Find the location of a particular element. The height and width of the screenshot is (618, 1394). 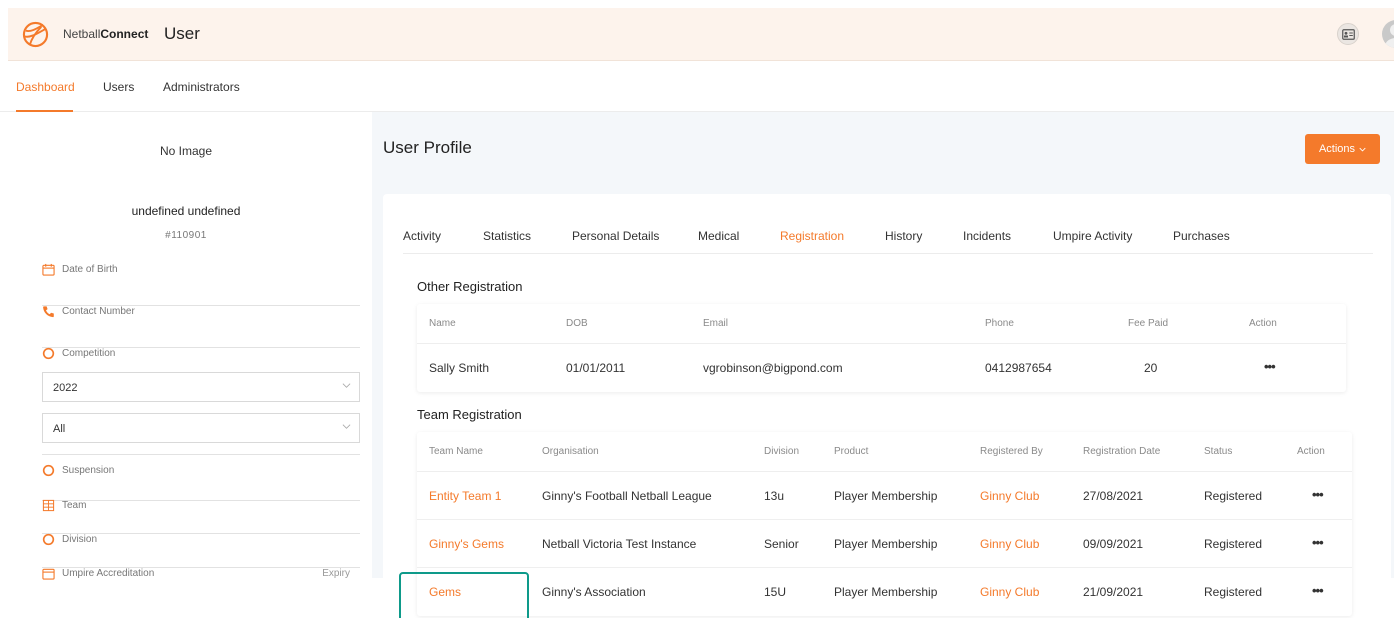

profile-title: User Profile is located at coordinates (427, 147).